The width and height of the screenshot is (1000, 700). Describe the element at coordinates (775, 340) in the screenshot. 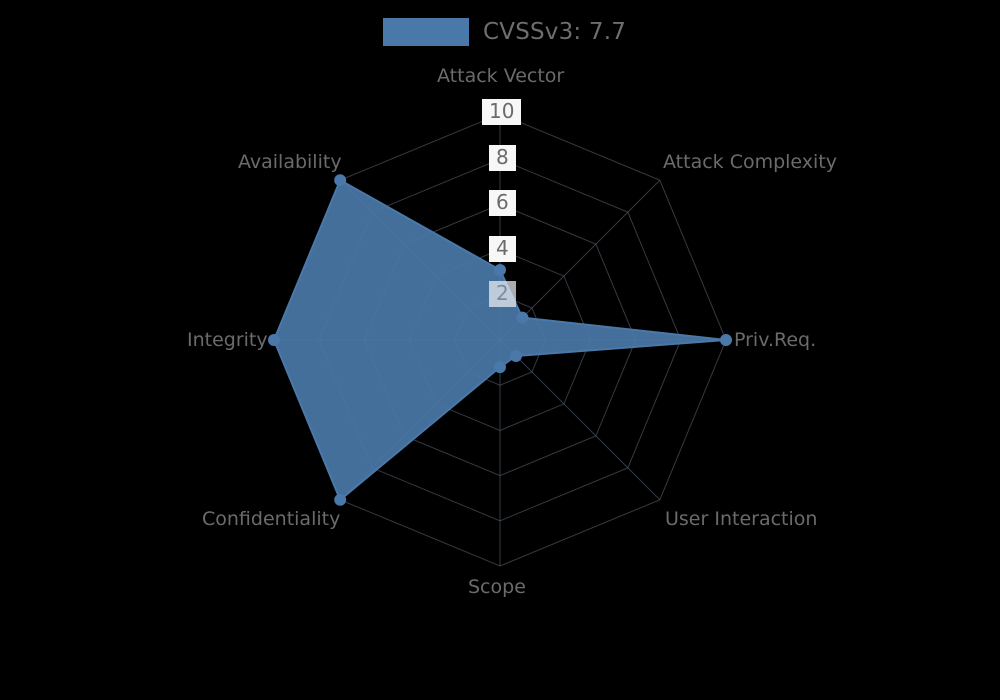

I see `axis-label-priv-req: Priv.Req.` at that location.